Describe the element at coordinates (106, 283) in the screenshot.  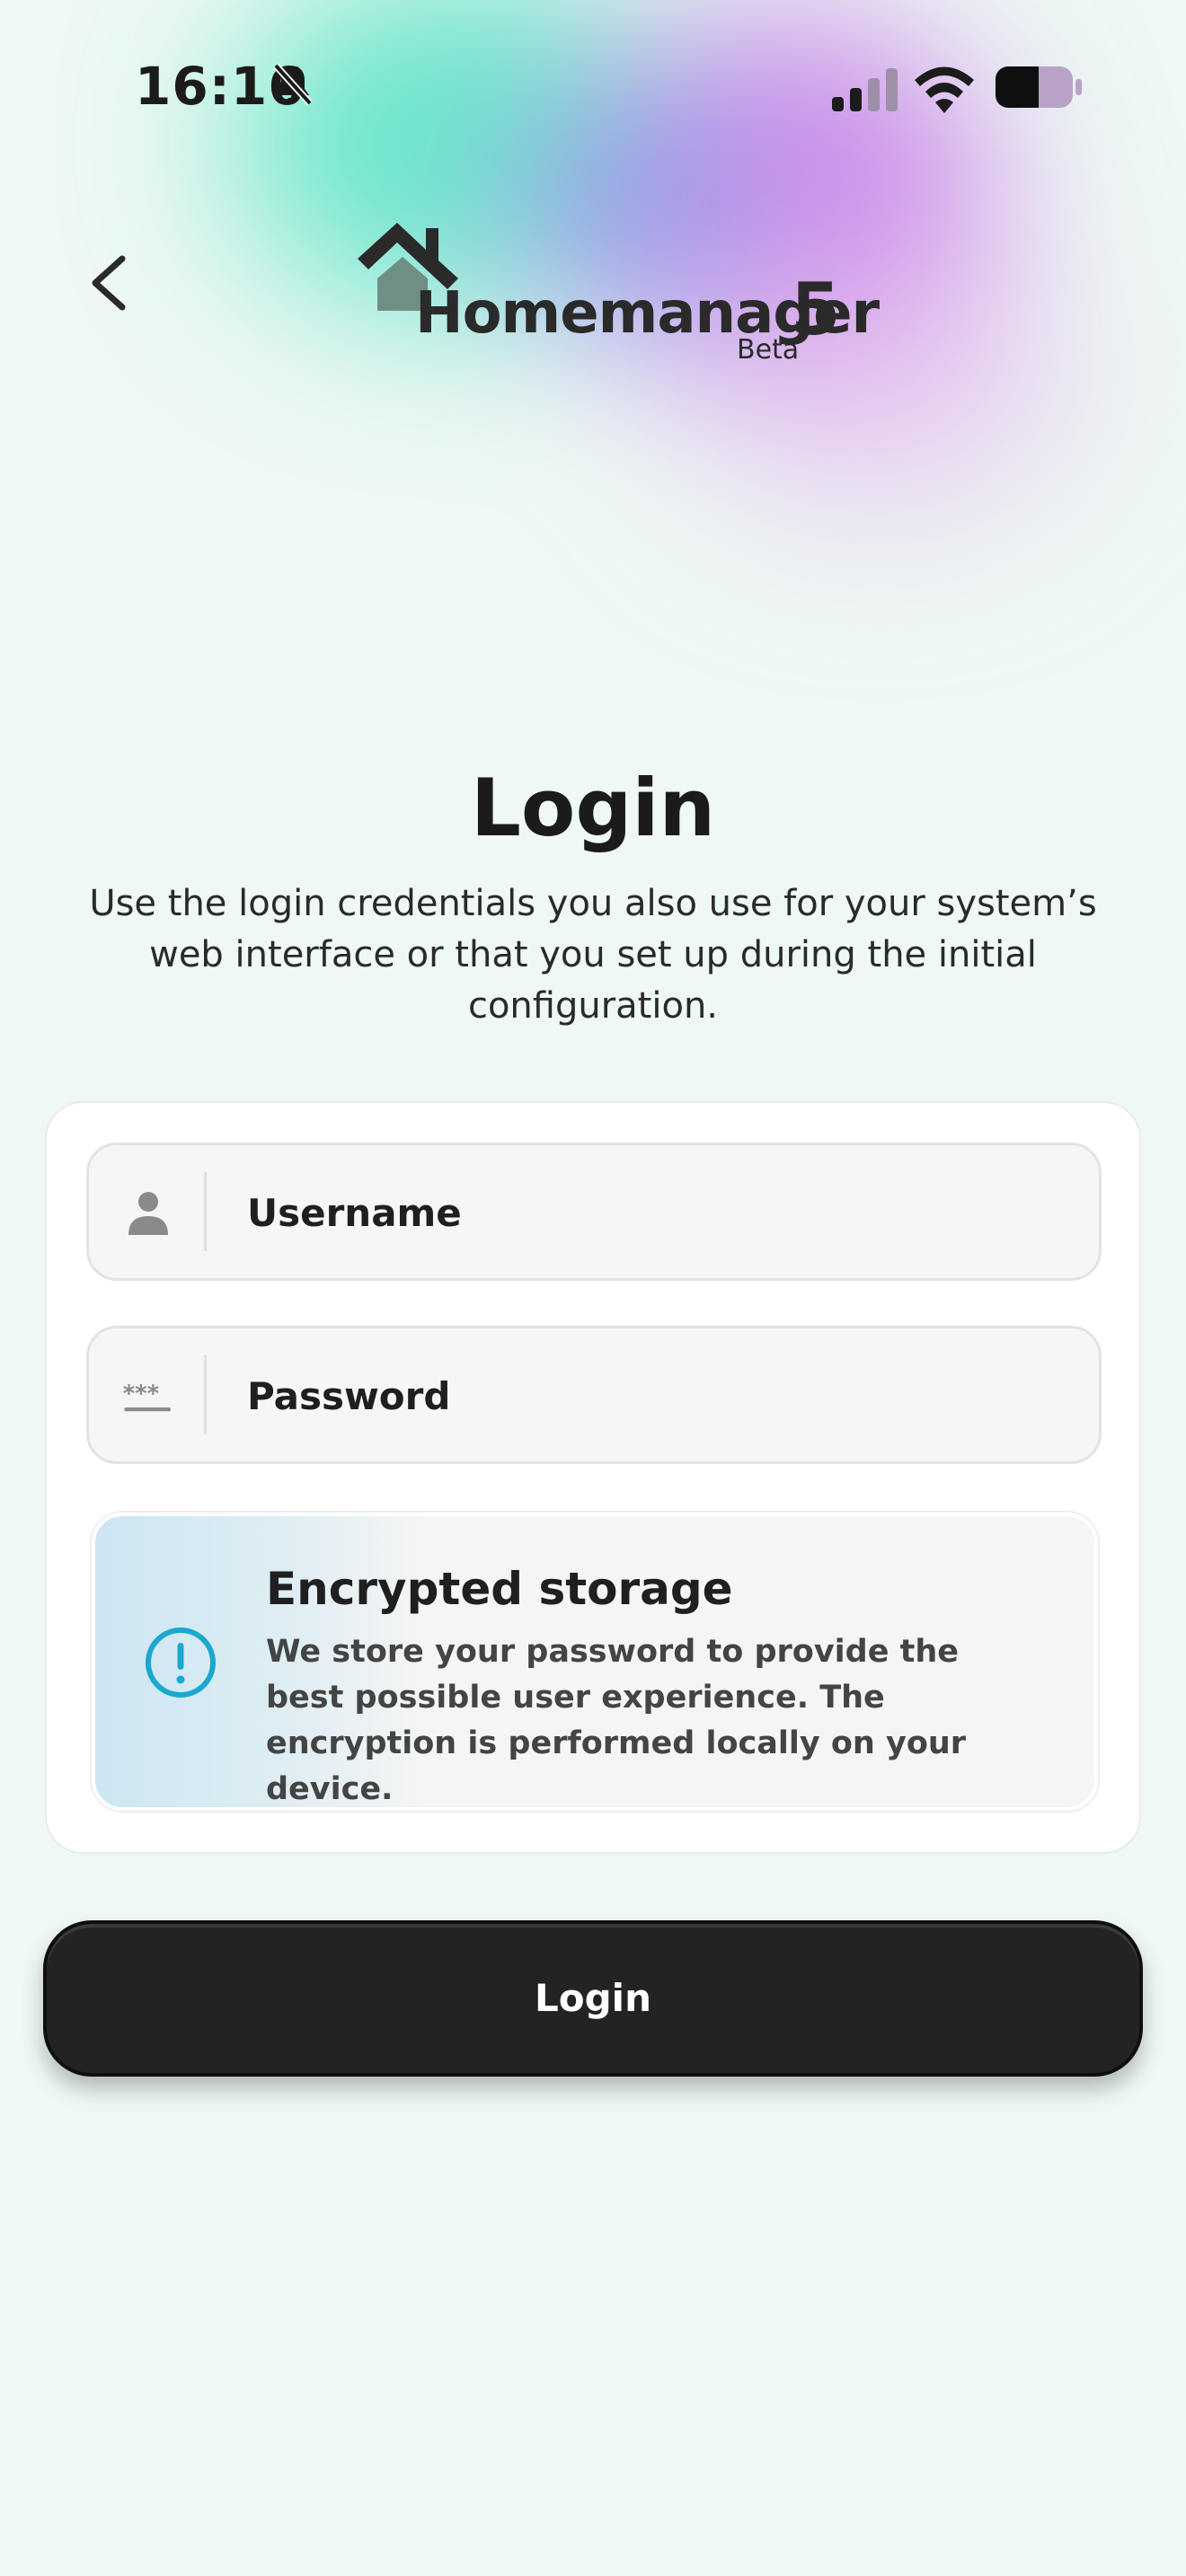
I see `back-button` at that location.